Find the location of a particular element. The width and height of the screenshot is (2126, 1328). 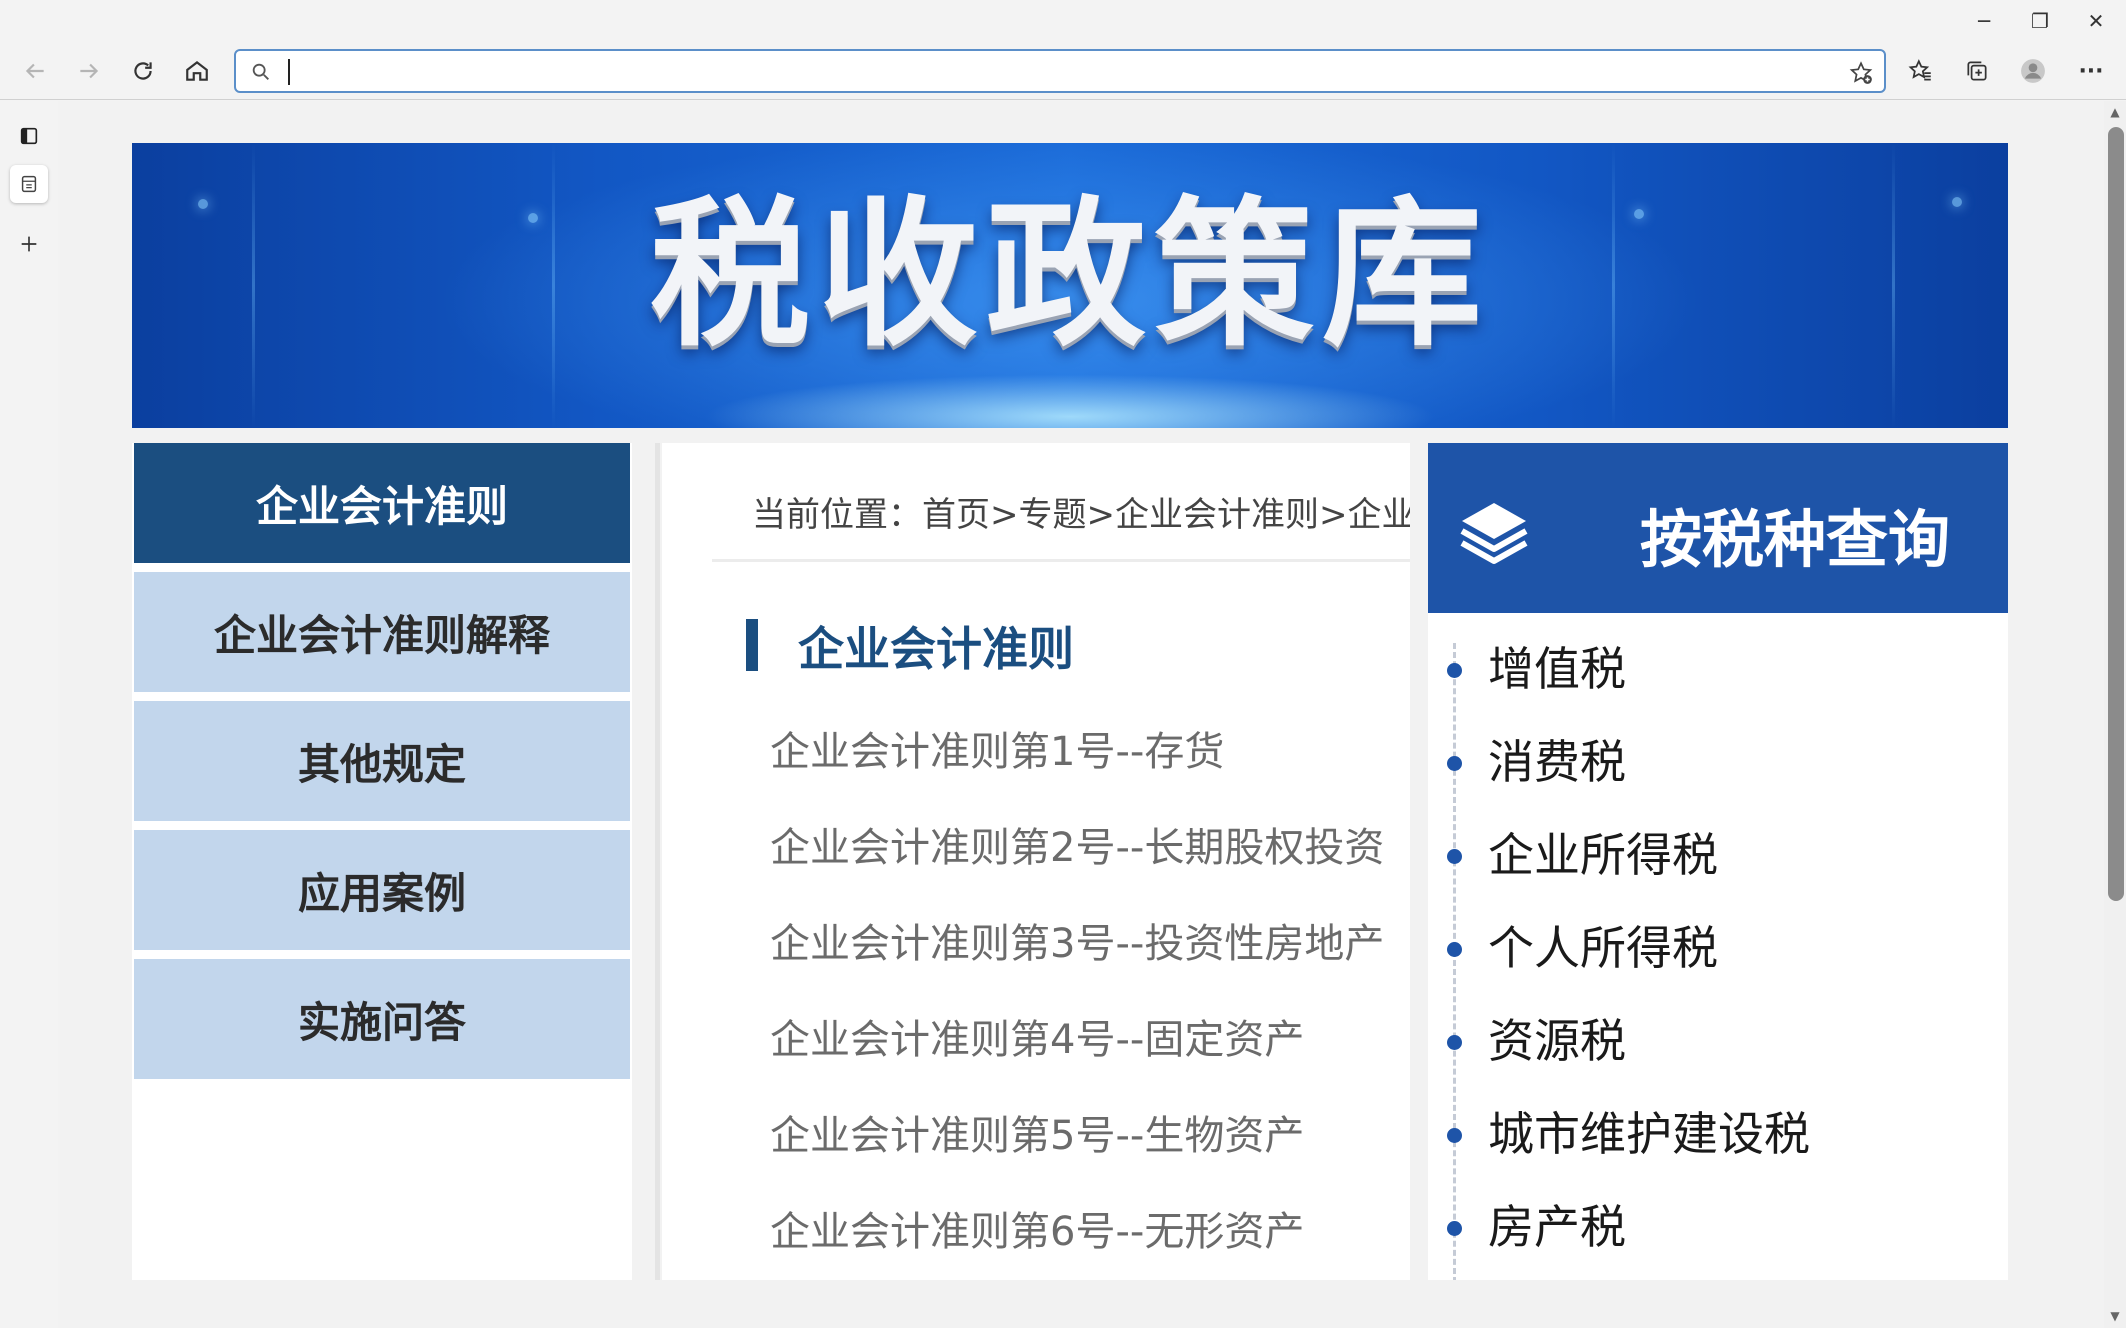

tax-type-label: 增值税 is located at coordinates (1557, 669).